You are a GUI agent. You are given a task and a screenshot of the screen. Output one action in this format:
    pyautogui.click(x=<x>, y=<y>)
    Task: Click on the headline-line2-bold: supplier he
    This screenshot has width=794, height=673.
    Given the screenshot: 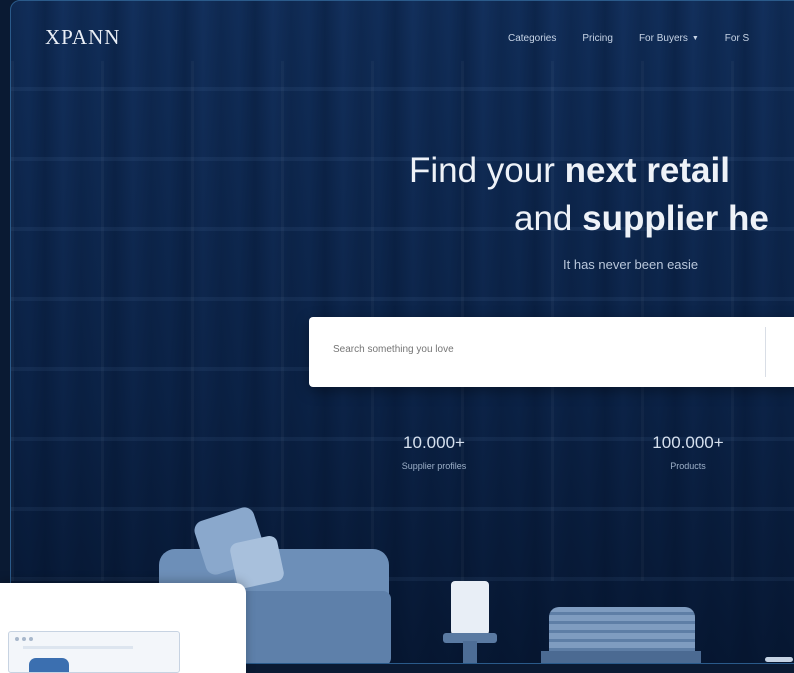 What is the action you would take?
    pyautogui.click(x=675, y=218)
    